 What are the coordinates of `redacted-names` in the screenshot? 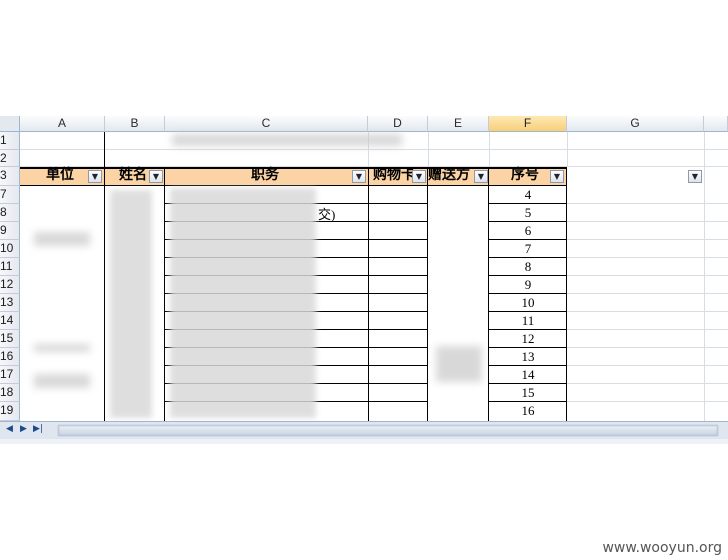 It's located at (131, 304).